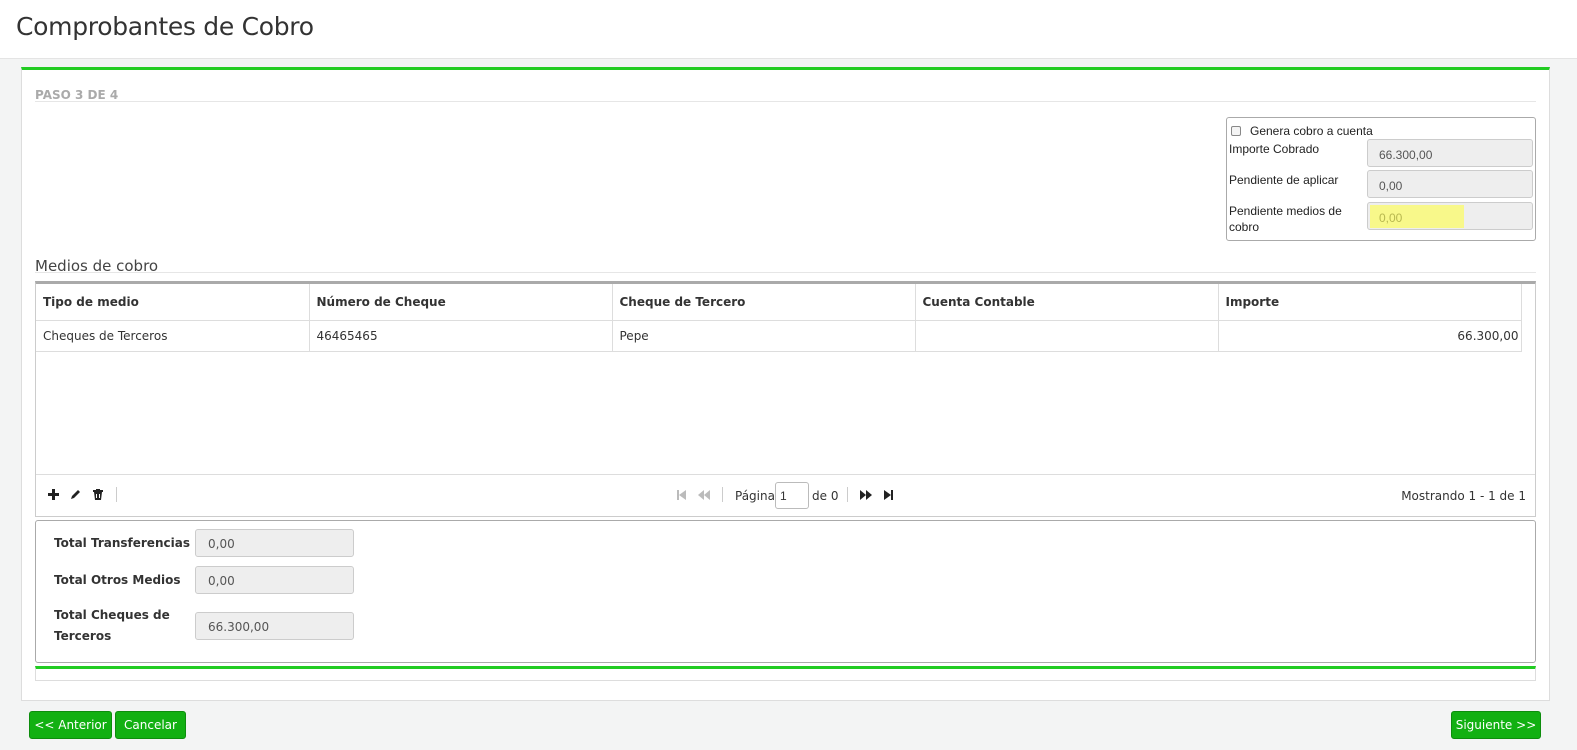  What do you see at coordinates (681, 496) in the screenshot?
I see `first-page-icon` at bounding box center [681, 496].